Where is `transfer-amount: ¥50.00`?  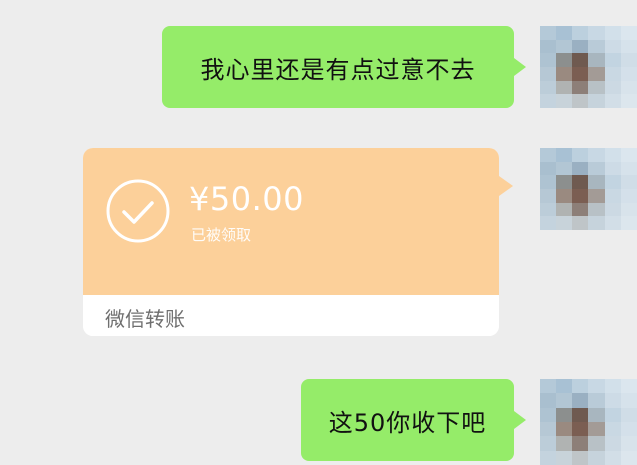
transfer-amount: ¥50.00 is located at coordinates (246, 199).